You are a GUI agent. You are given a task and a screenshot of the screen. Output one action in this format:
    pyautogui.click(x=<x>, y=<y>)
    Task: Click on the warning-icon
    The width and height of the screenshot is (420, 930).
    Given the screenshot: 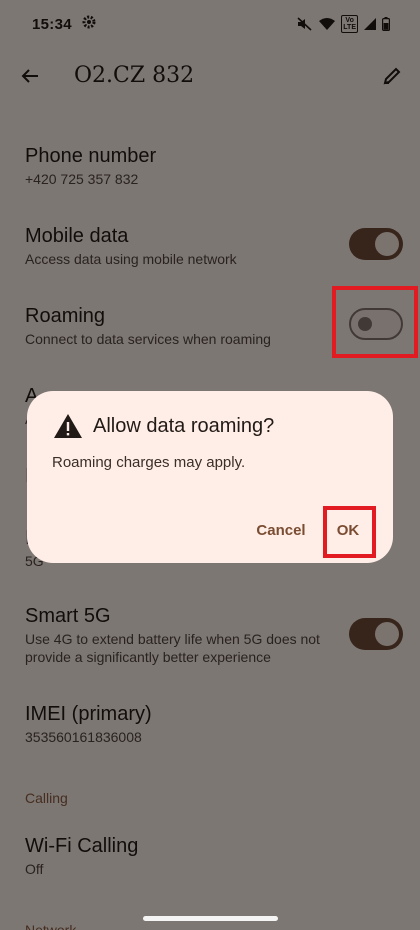 What is the action you would take?
    pyautogui.click(x=68, y=428)
    